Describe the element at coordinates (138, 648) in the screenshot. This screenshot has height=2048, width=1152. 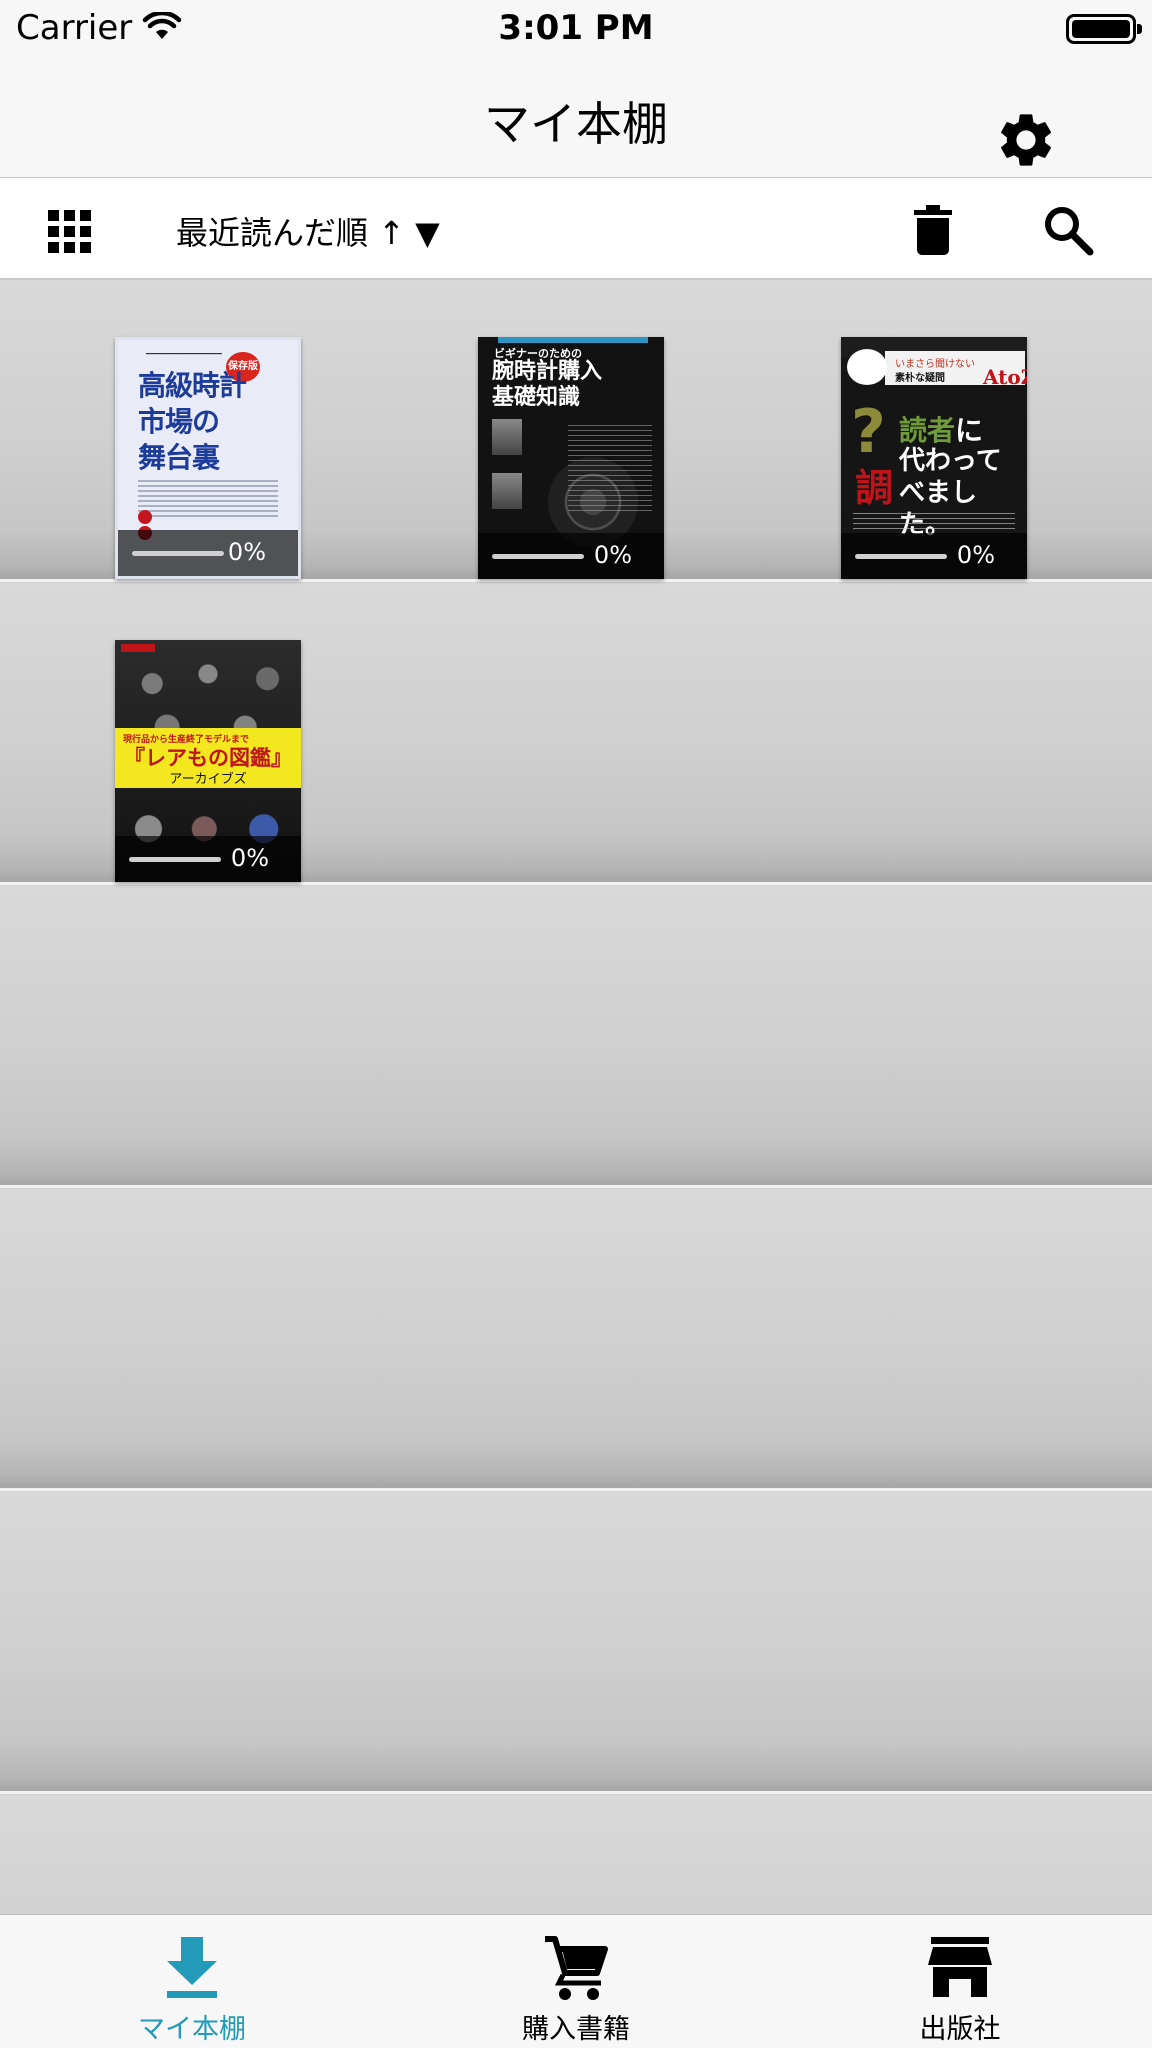
I see `cover-logo` at that location.